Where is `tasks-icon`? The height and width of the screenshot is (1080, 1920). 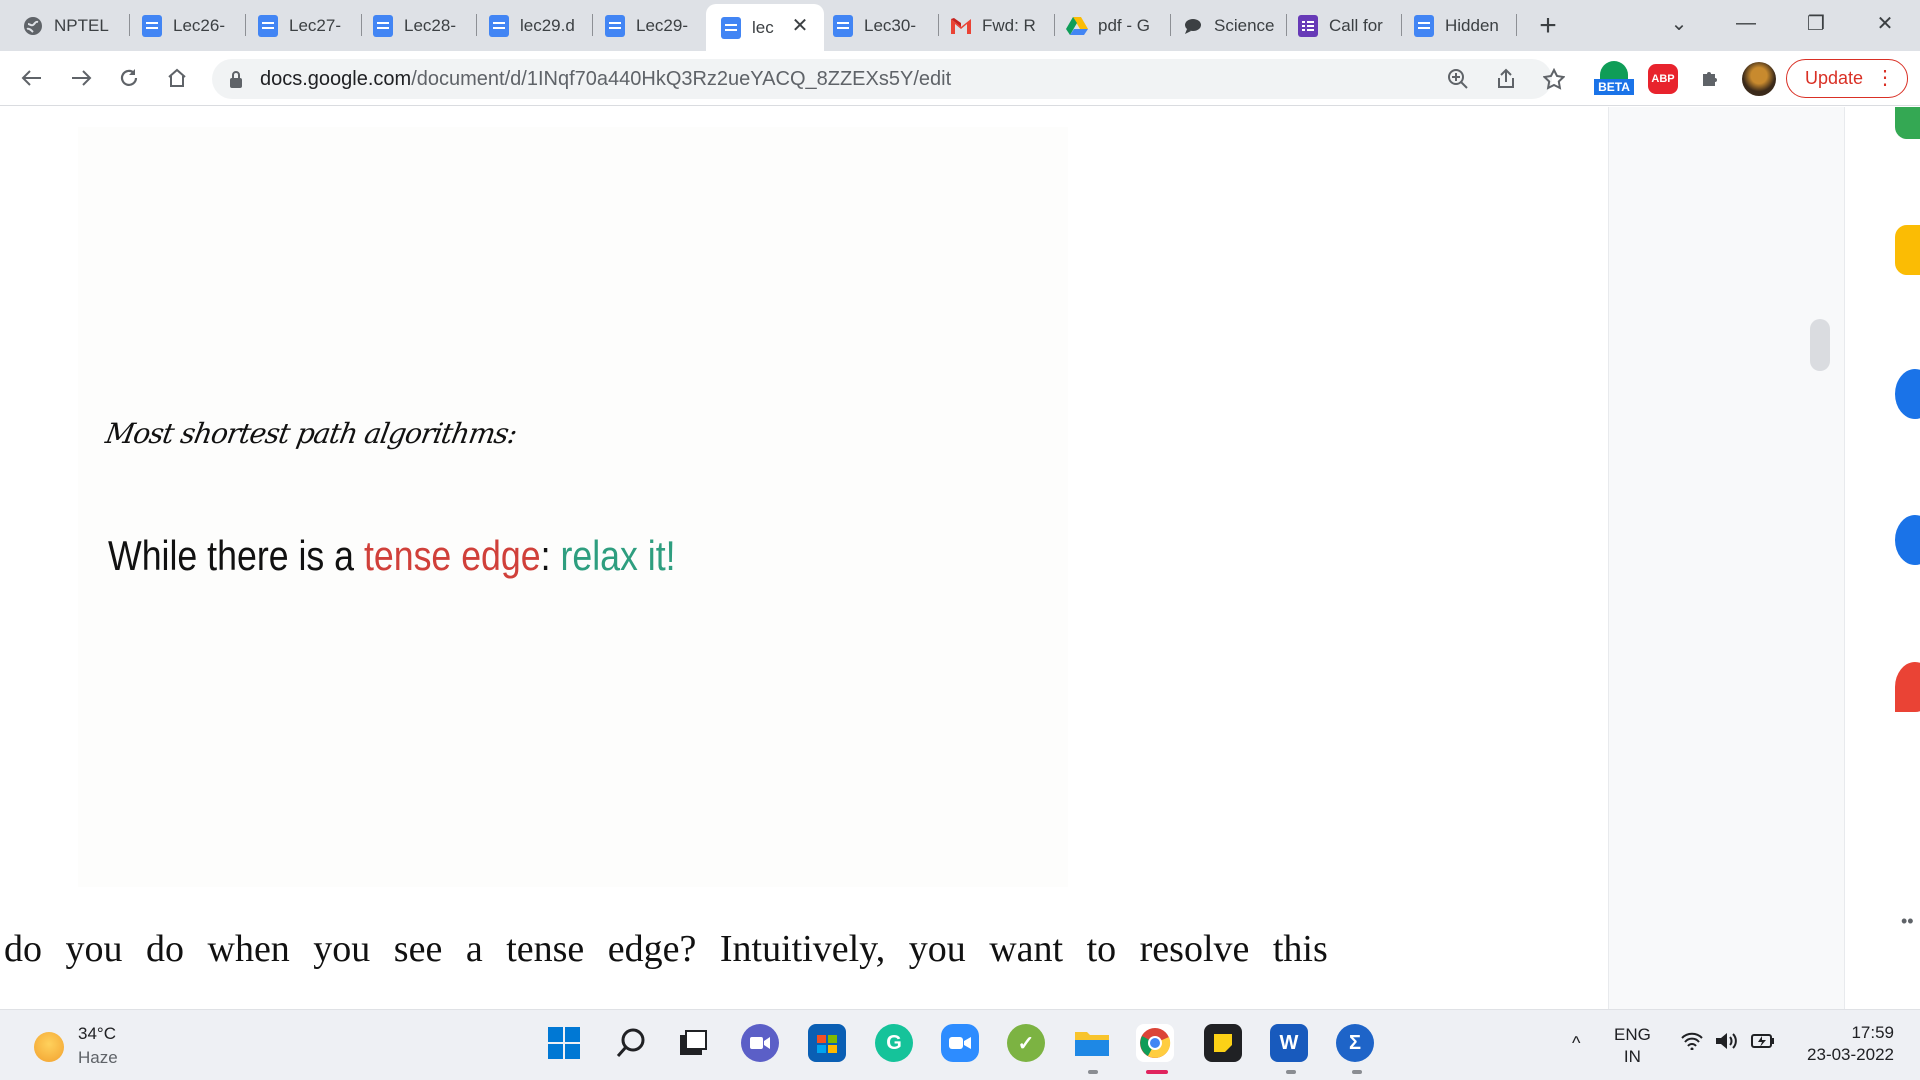
tasks-icon is located at coordinates (1907, 394).